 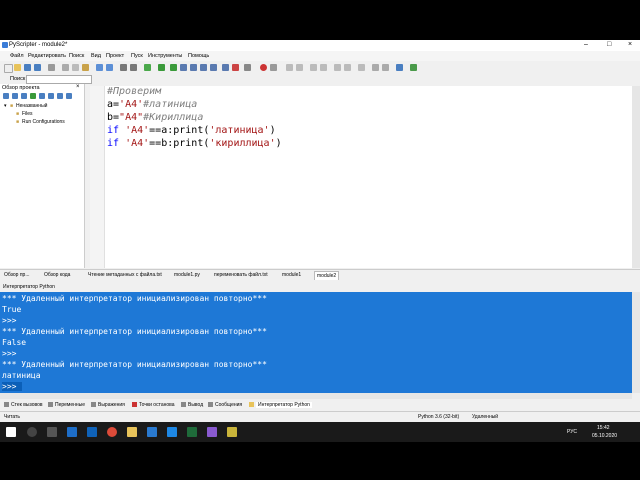 I want to click on breakpoint-icon, so click(x=263, y=67).